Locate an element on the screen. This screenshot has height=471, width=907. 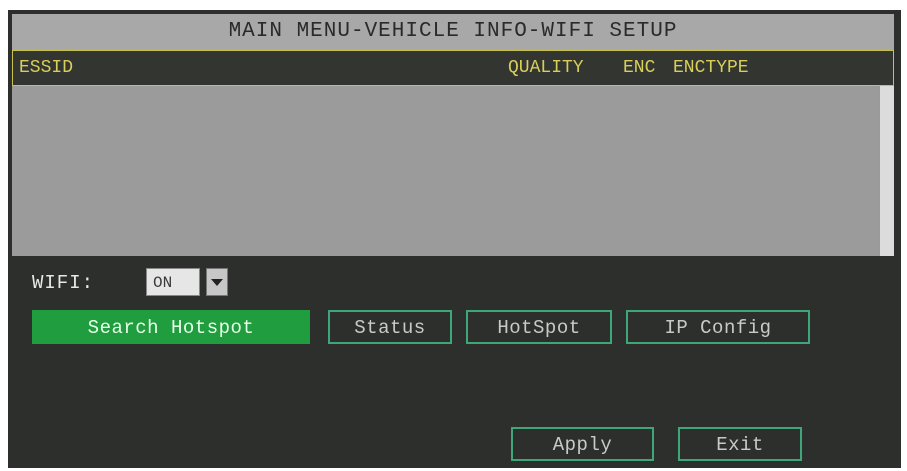
hotspot-list-header: ESSID QUALITY ENC ENCTYPE is located at coordinates (453, 68).